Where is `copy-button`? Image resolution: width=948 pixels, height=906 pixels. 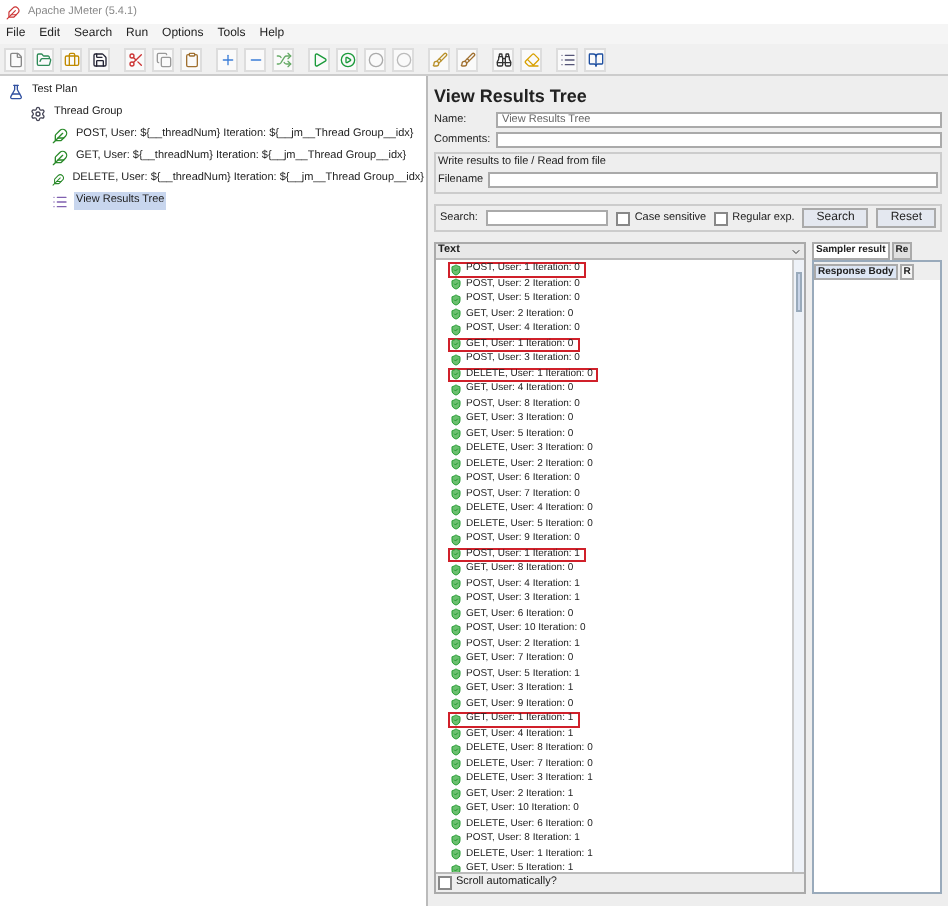
copy-button is located at coordinates (163, 59).